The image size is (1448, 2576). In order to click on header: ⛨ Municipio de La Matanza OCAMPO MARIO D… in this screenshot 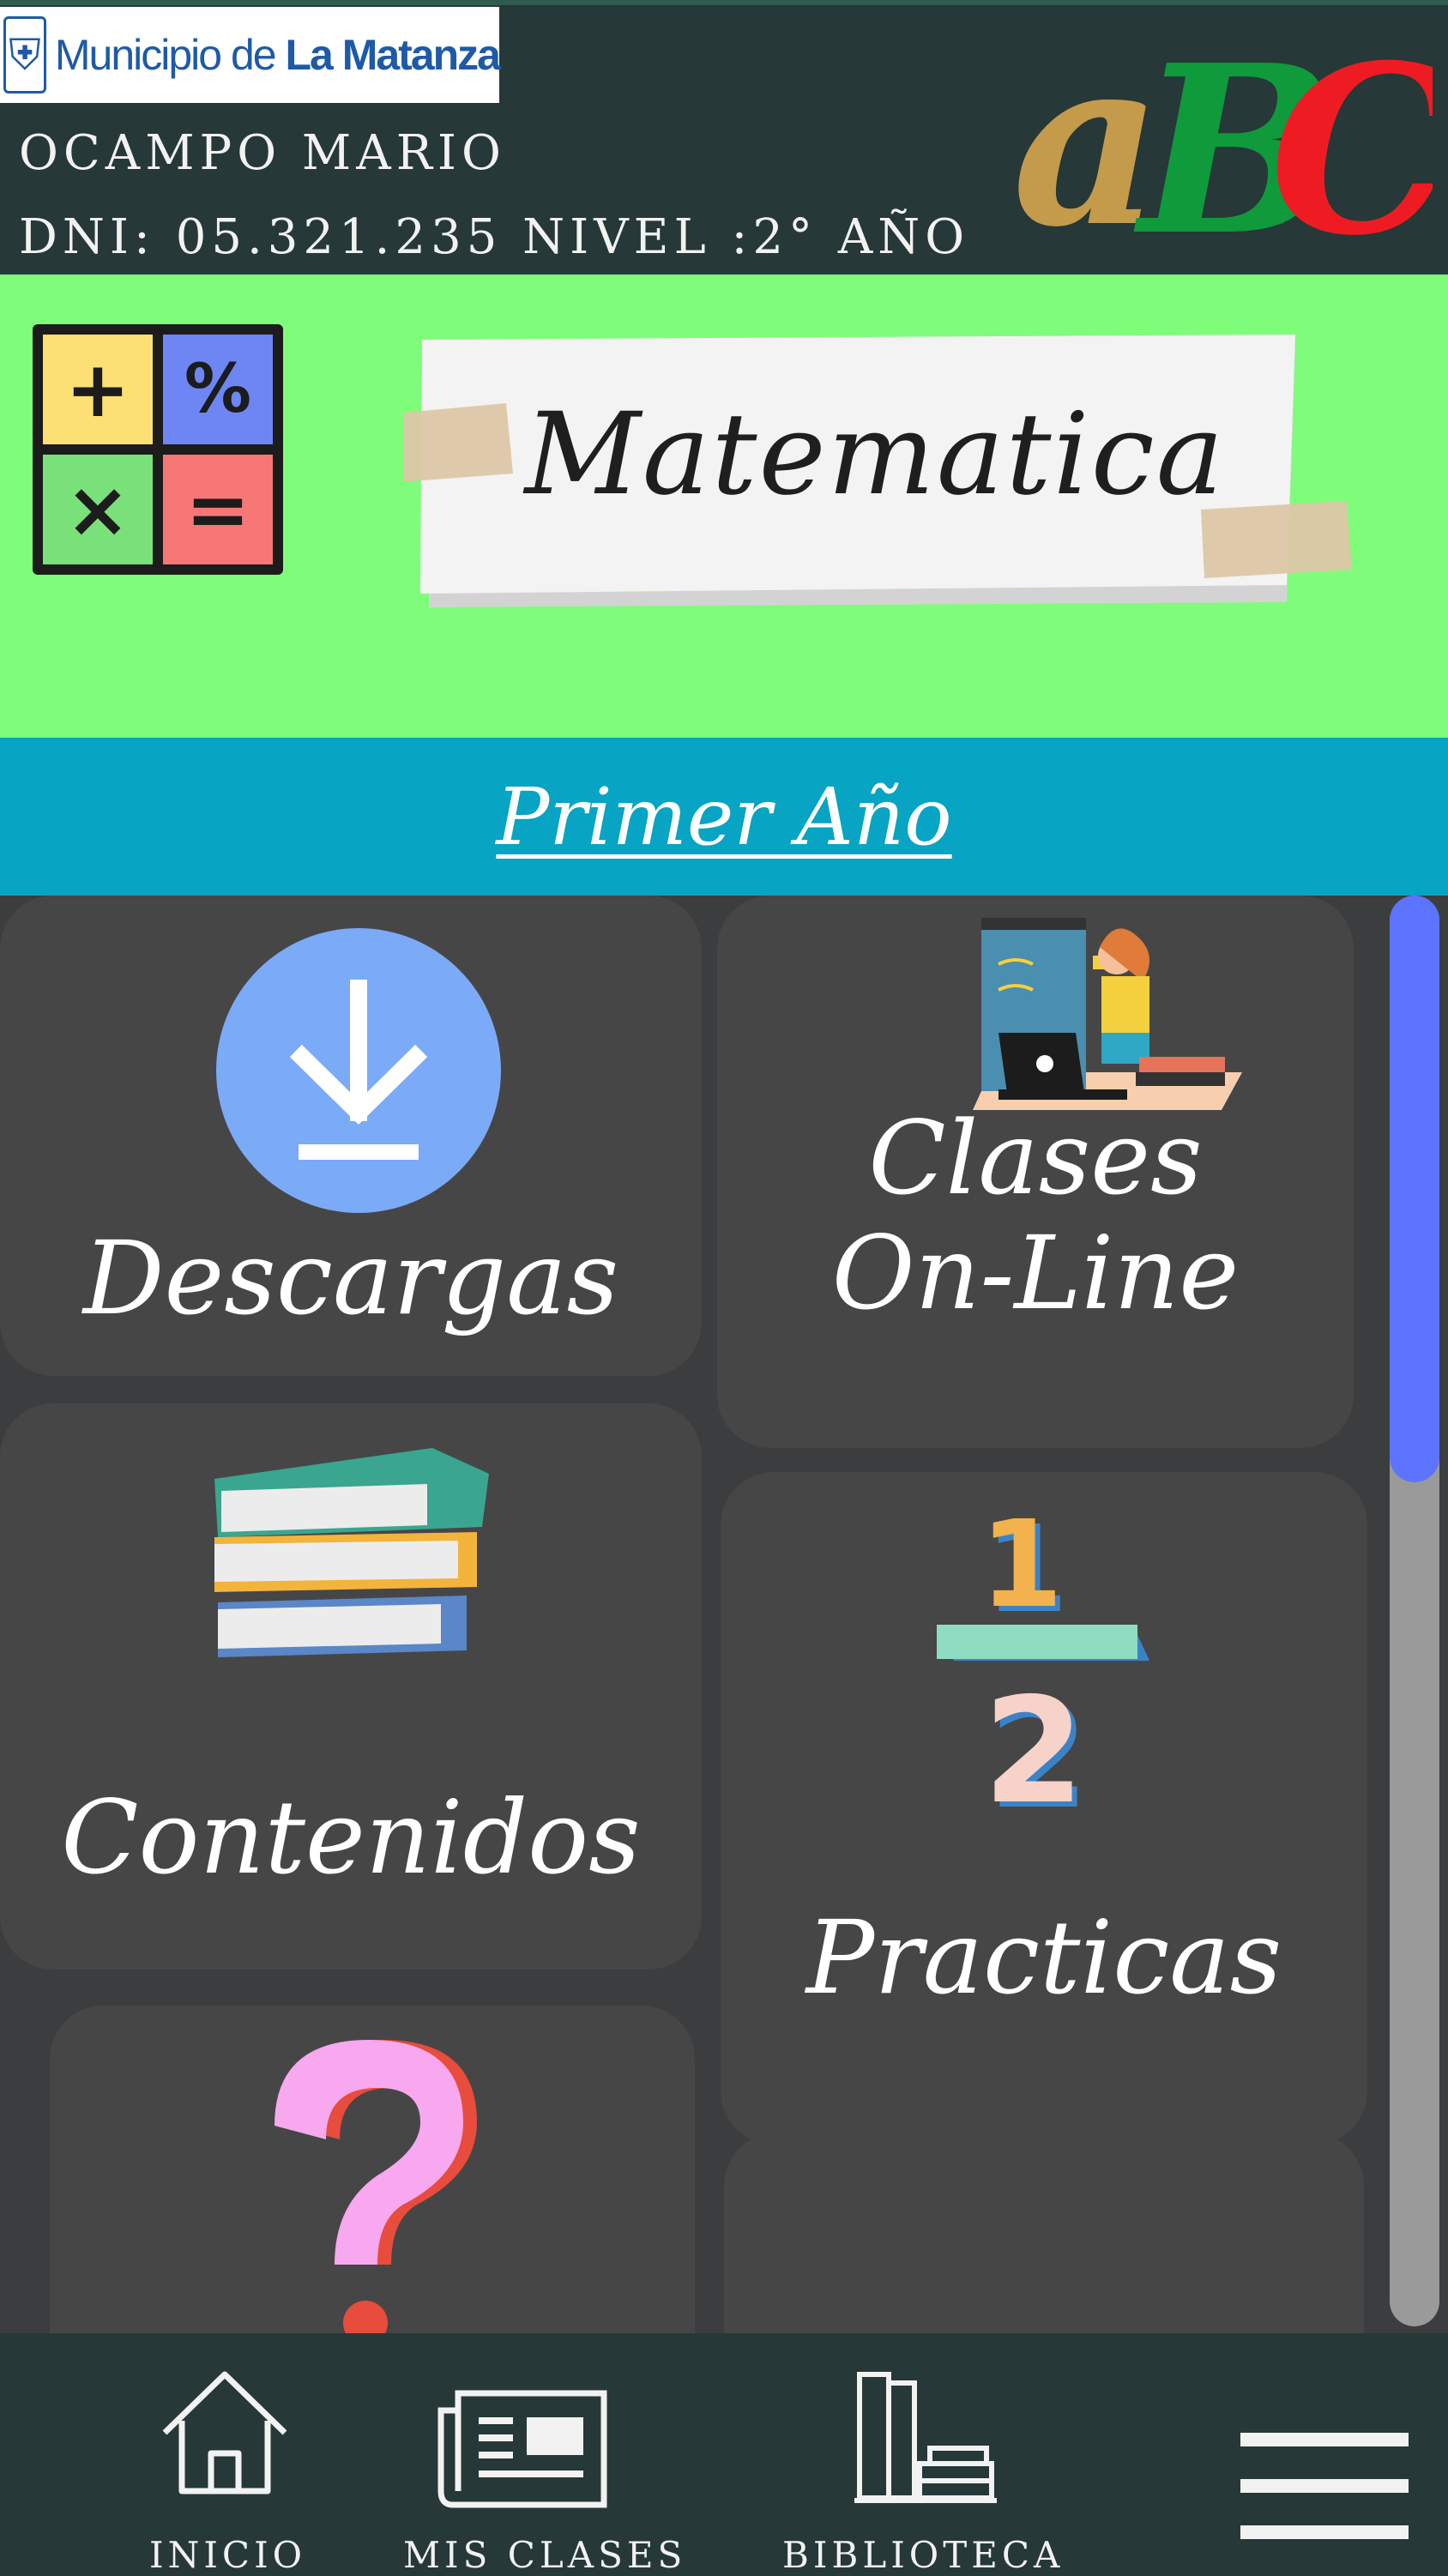, I will do `click(724, 137)`.